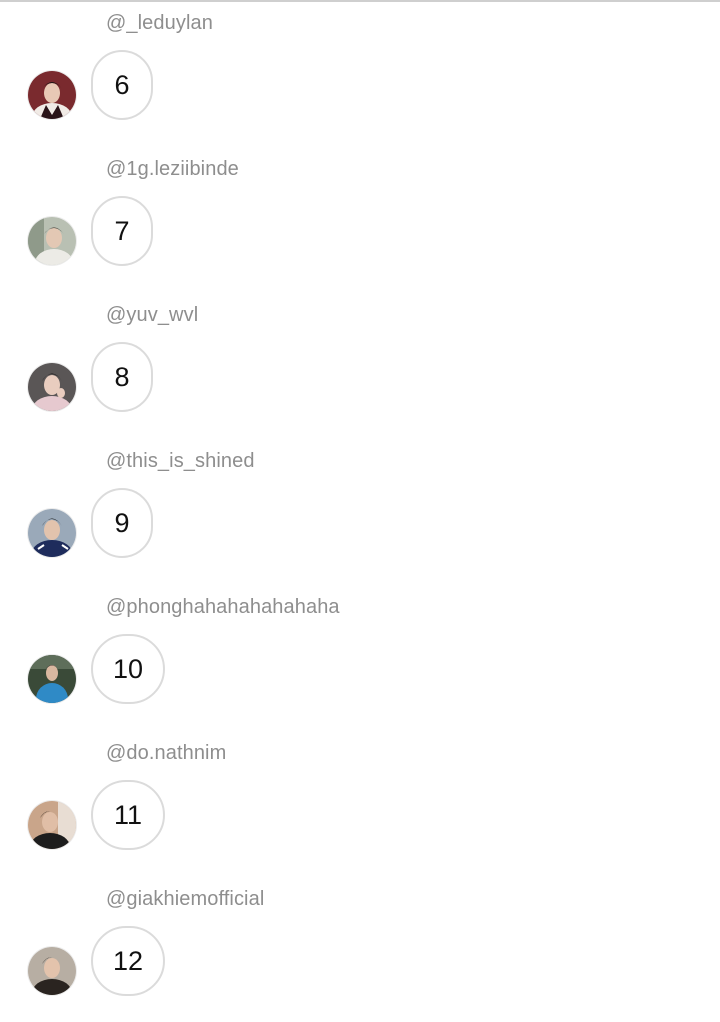 The height and width of the screenshot is (1022, 720). I want to click on message-text: 9, so click(122, 522).